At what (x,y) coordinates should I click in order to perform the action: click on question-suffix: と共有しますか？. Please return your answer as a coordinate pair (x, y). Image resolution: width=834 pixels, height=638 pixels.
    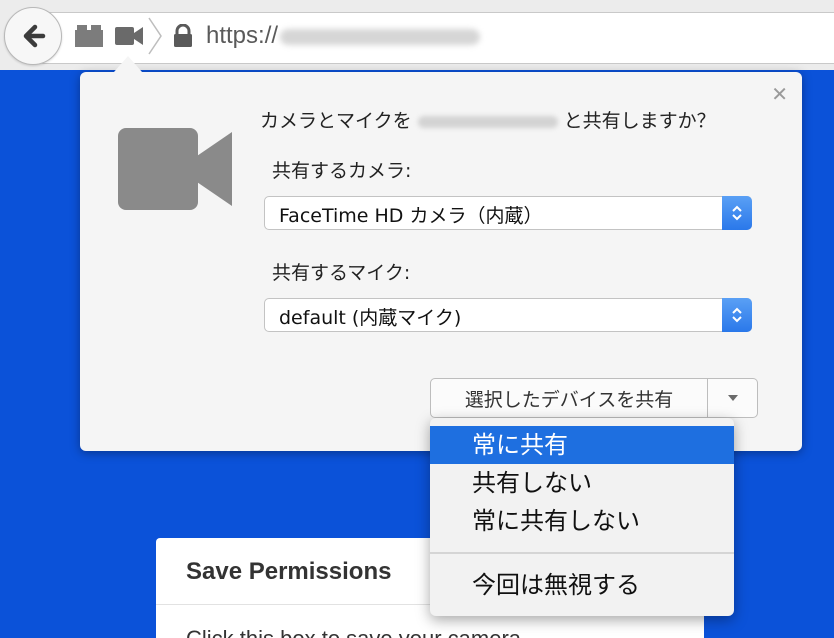
    Looking at the image, I should click on (639, 121).